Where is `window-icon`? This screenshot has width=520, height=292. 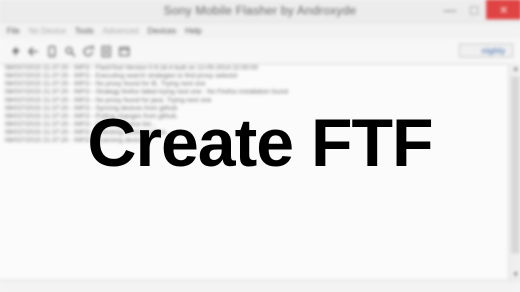
window-icon is located at coordinates (124, 52).